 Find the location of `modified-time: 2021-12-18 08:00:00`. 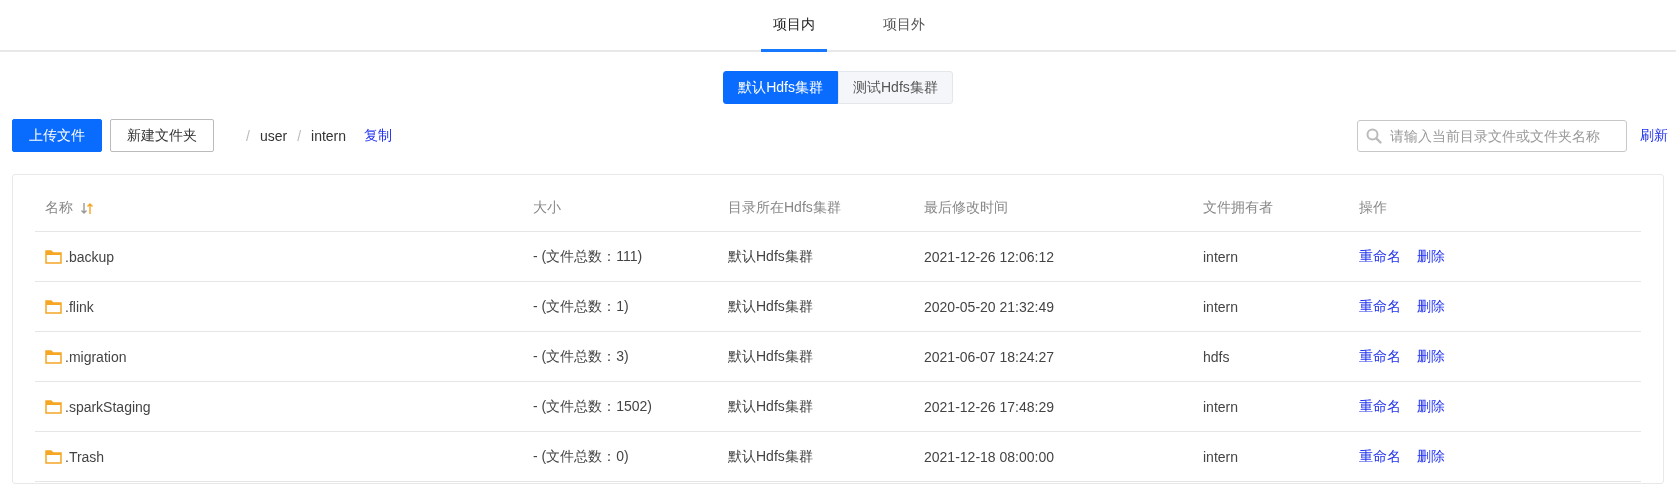

modified-time: 2021-12-18 08:00:00 is located at coordinates (989, 456).